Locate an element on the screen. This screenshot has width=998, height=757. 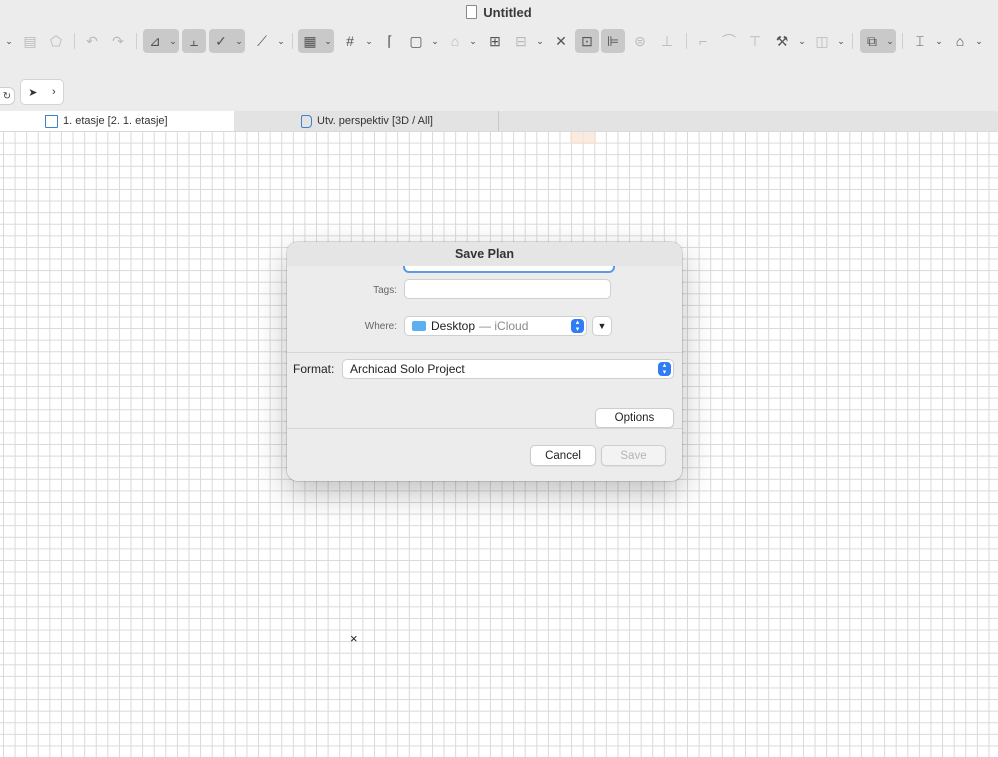
tags-field is located at coordinates (507, 289).